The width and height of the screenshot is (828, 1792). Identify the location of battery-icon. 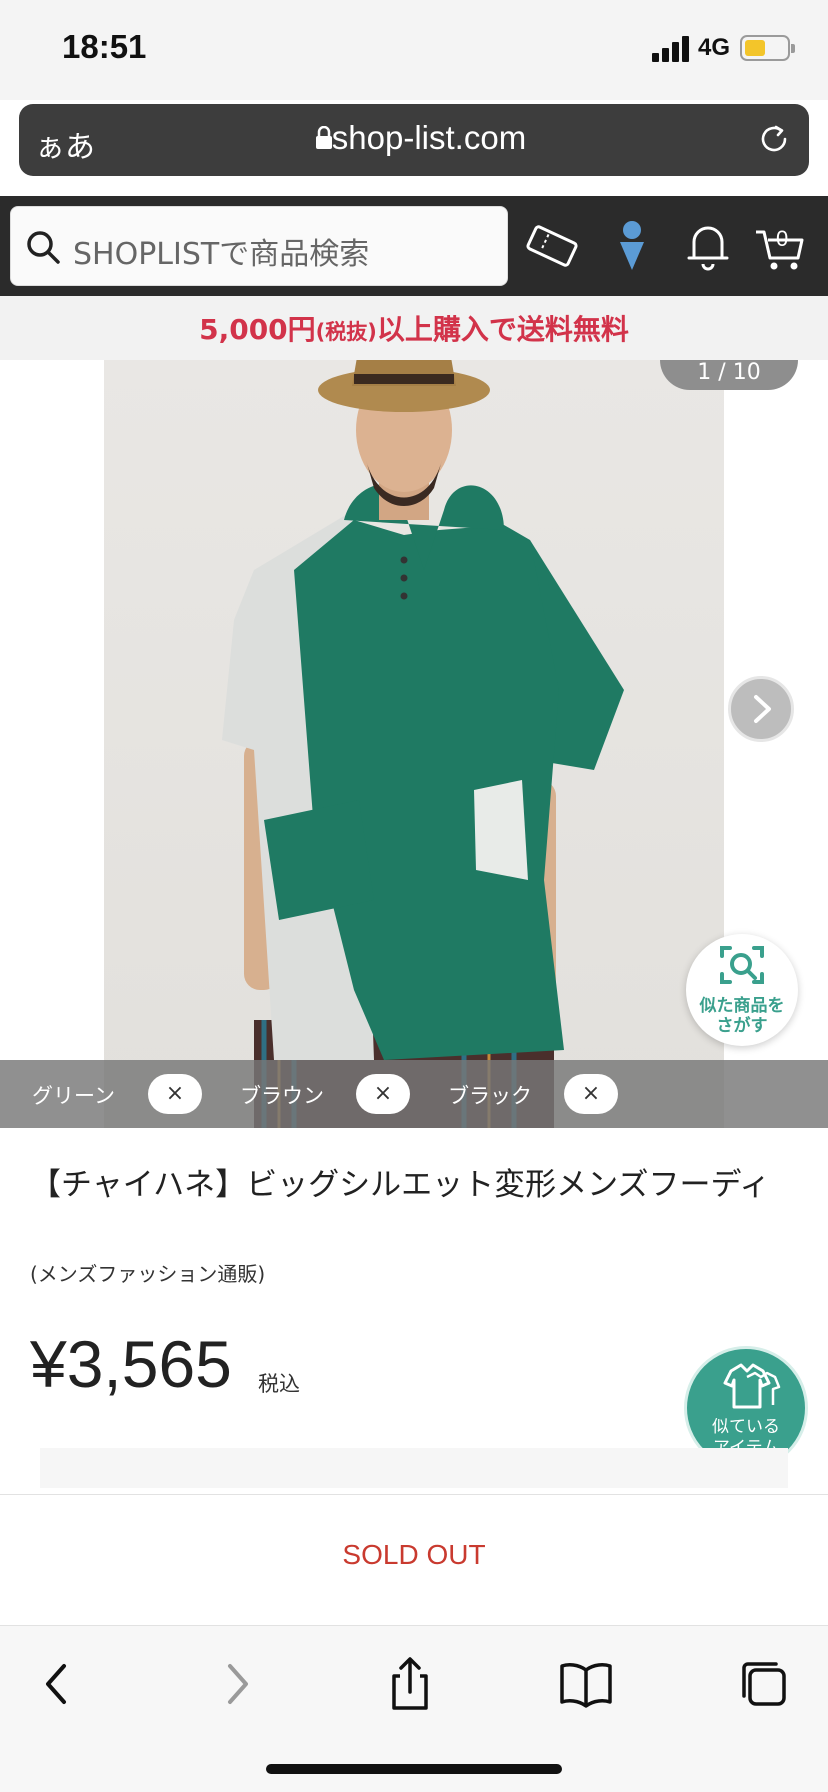
(767, 48).